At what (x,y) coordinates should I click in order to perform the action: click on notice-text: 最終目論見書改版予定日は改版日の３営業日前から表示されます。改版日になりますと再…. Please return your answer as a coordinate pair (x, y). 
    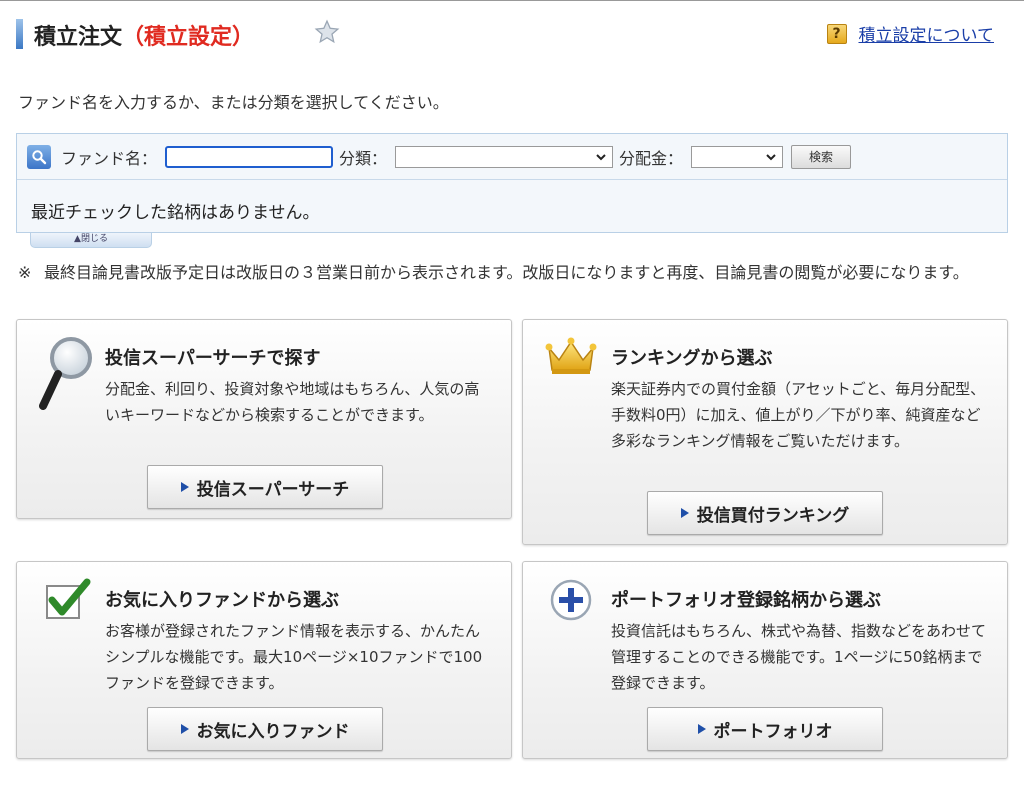
    Looking at the image, I should click on (506, 272).